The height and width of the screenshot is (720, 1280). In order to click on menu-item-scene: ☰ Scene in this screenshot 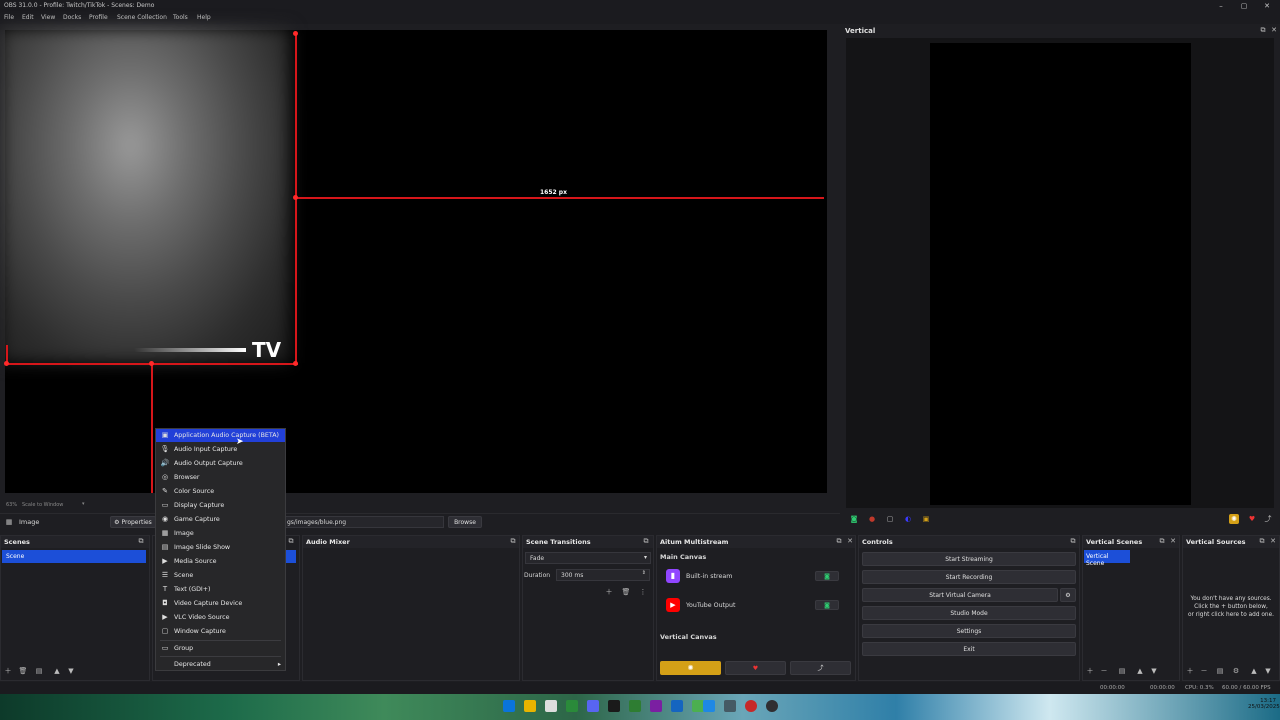, I will do `click(220, 575)`.